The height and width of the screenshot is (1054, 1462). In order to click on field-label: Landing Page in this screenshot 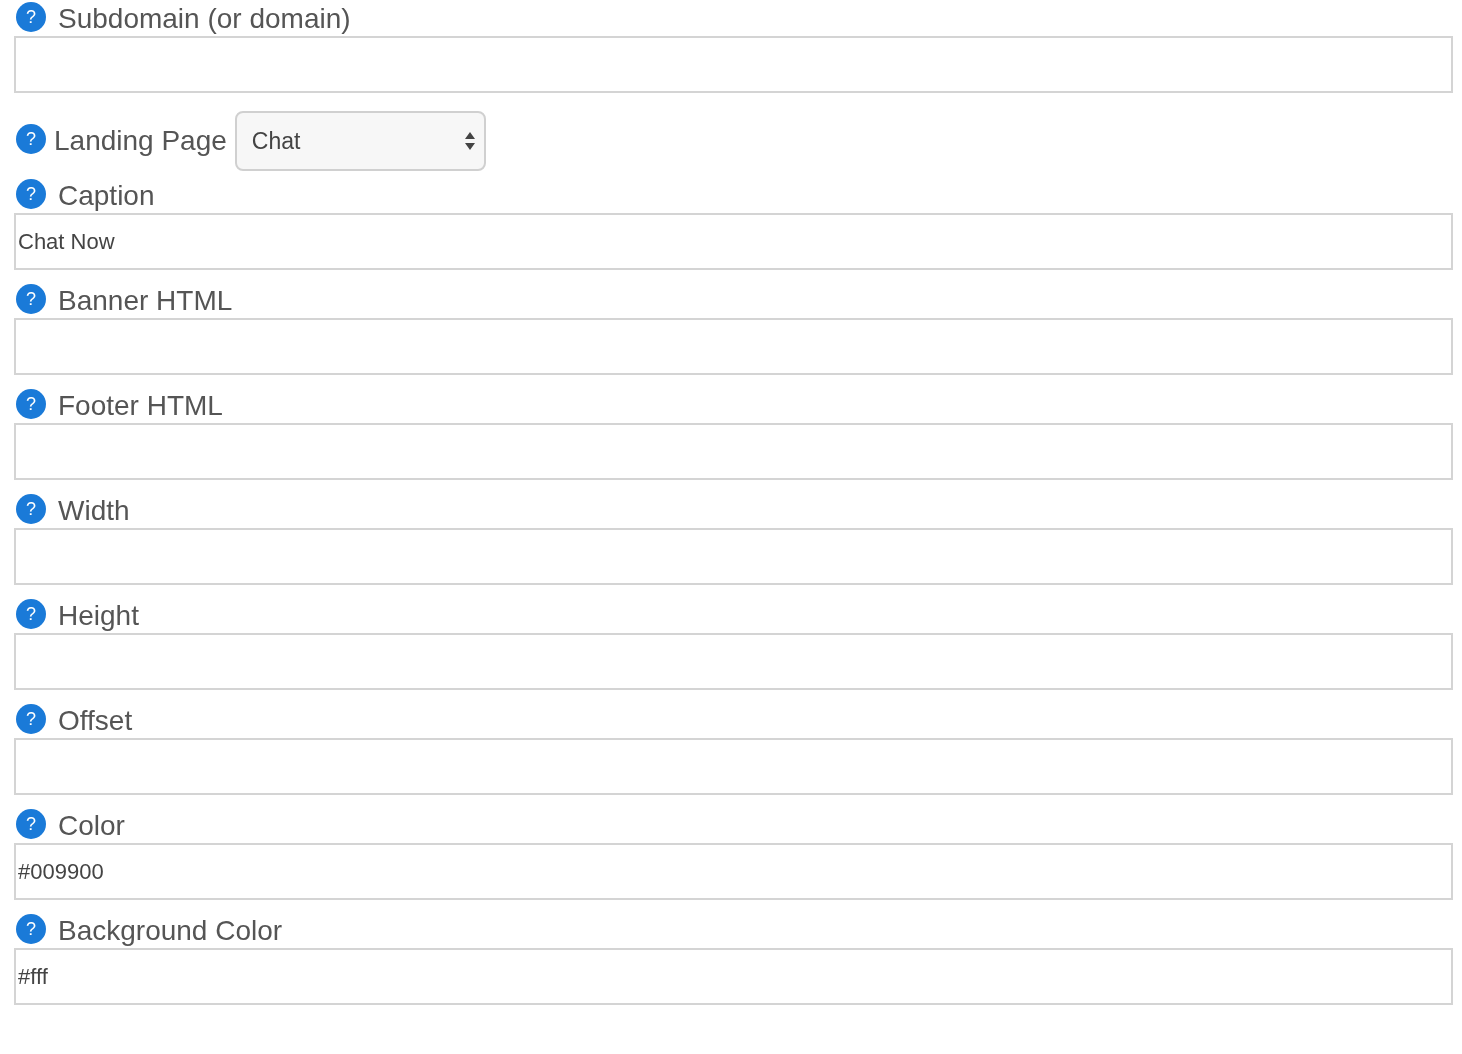, I will do `click(140, 141)`.